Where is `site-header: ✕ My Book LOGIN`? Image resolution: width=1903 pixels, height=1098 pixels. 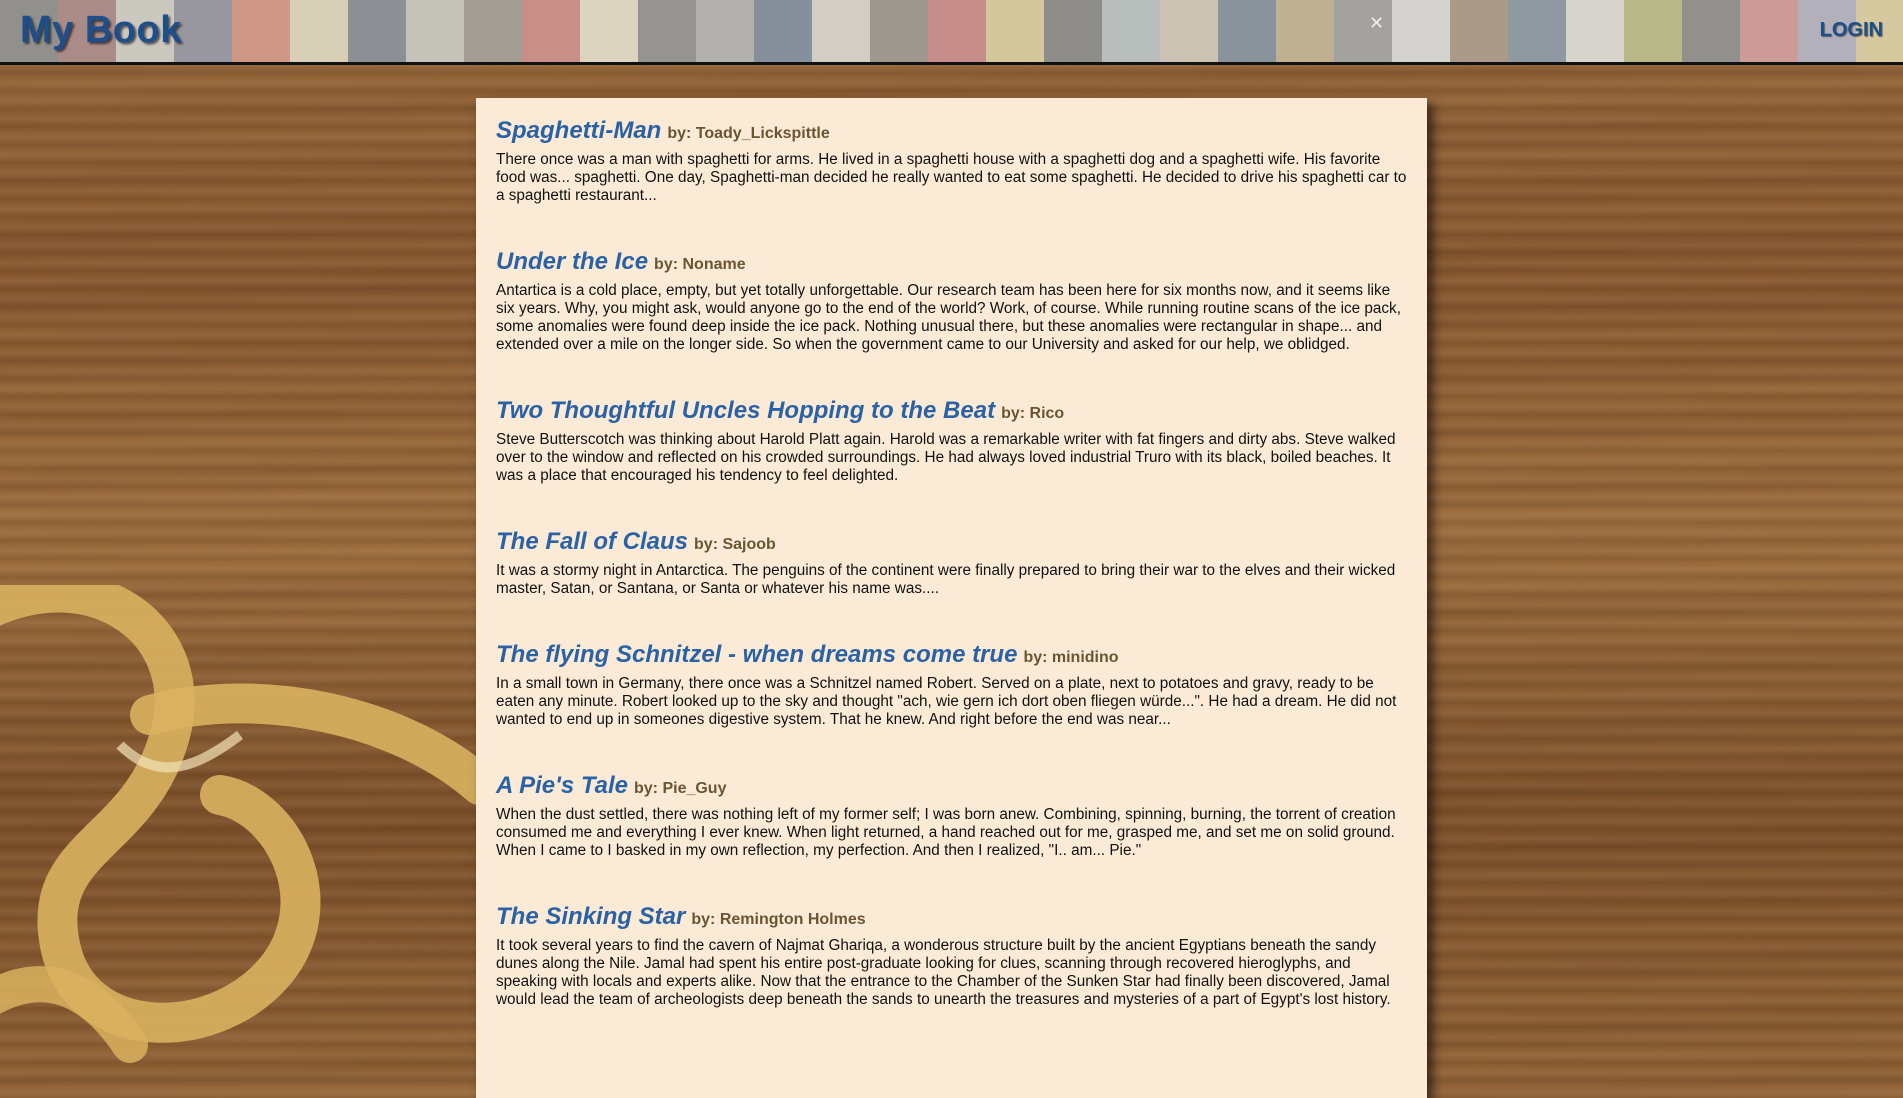
site-header: ✕ My Book LOGIN is located at coordinates (951, 32).